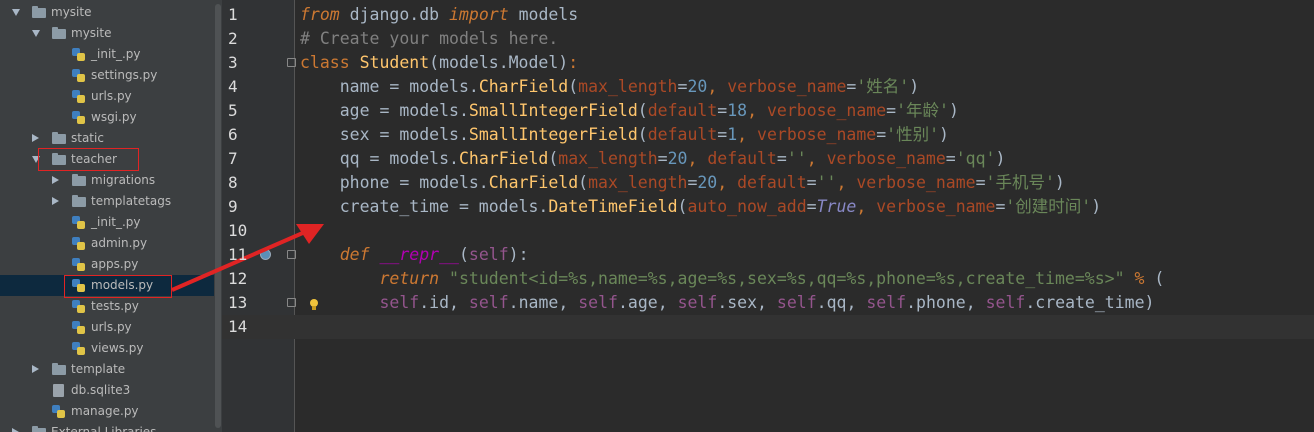  I want to click on tree-scrollbar, so click(218, 216).